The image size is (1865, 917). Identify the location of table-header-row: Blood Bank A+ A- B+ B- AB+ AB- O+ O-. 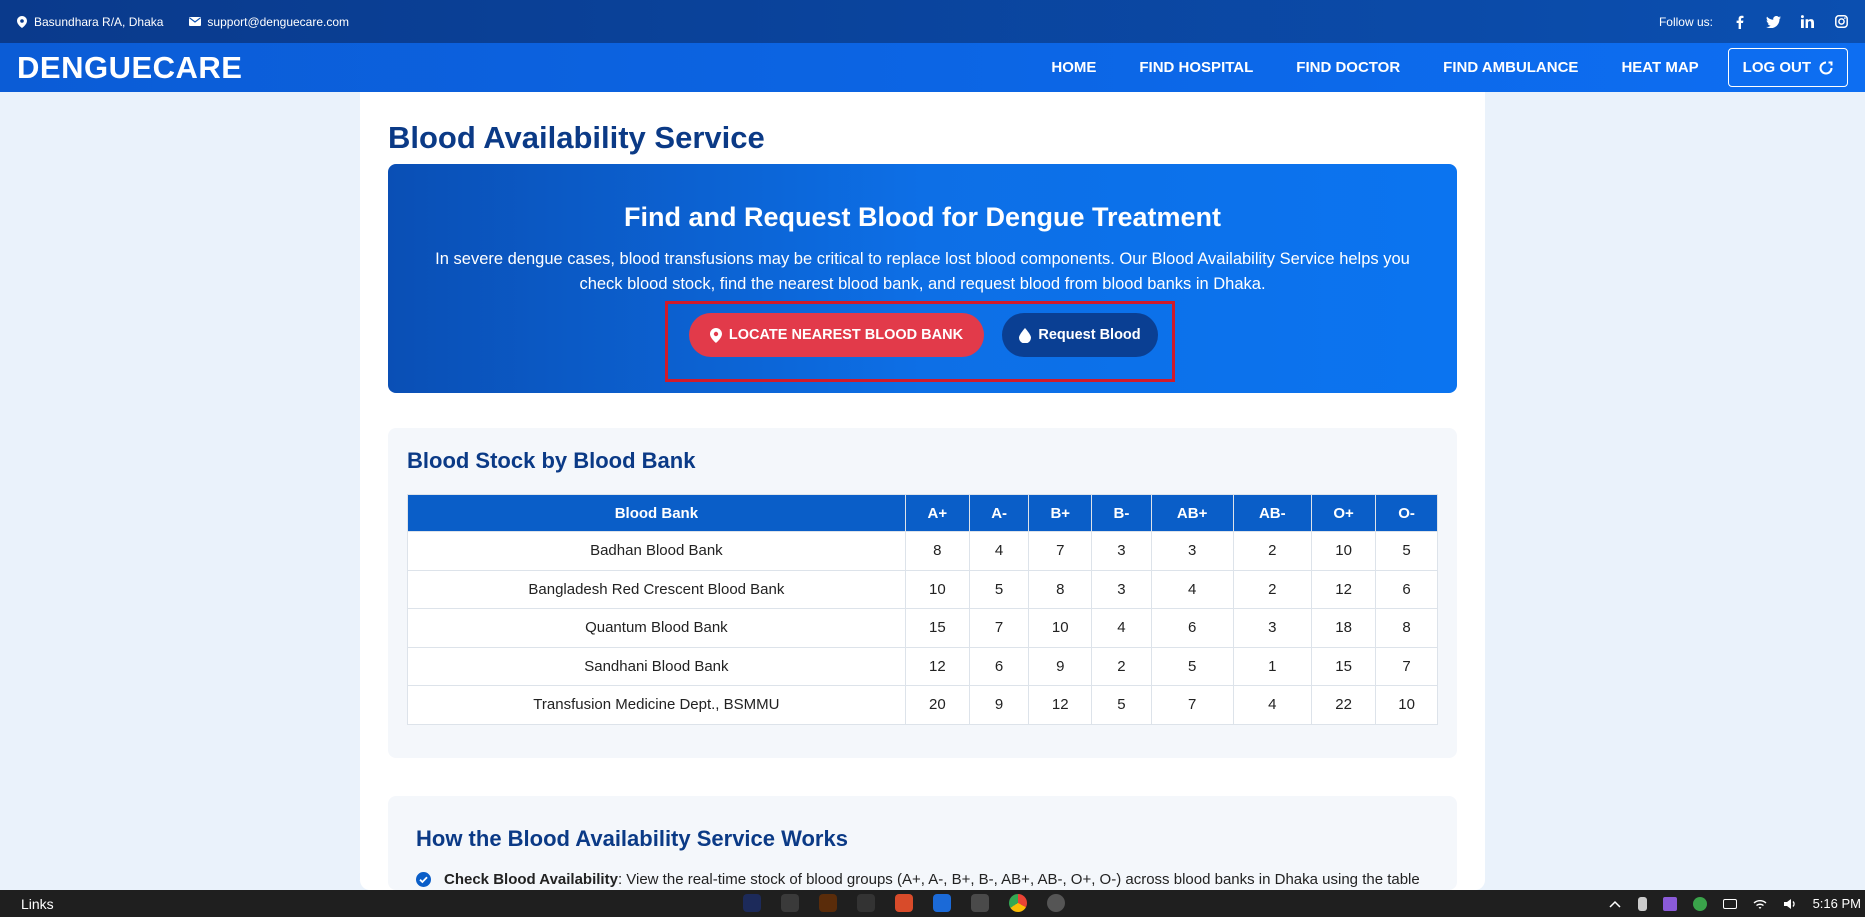
(922, 513).